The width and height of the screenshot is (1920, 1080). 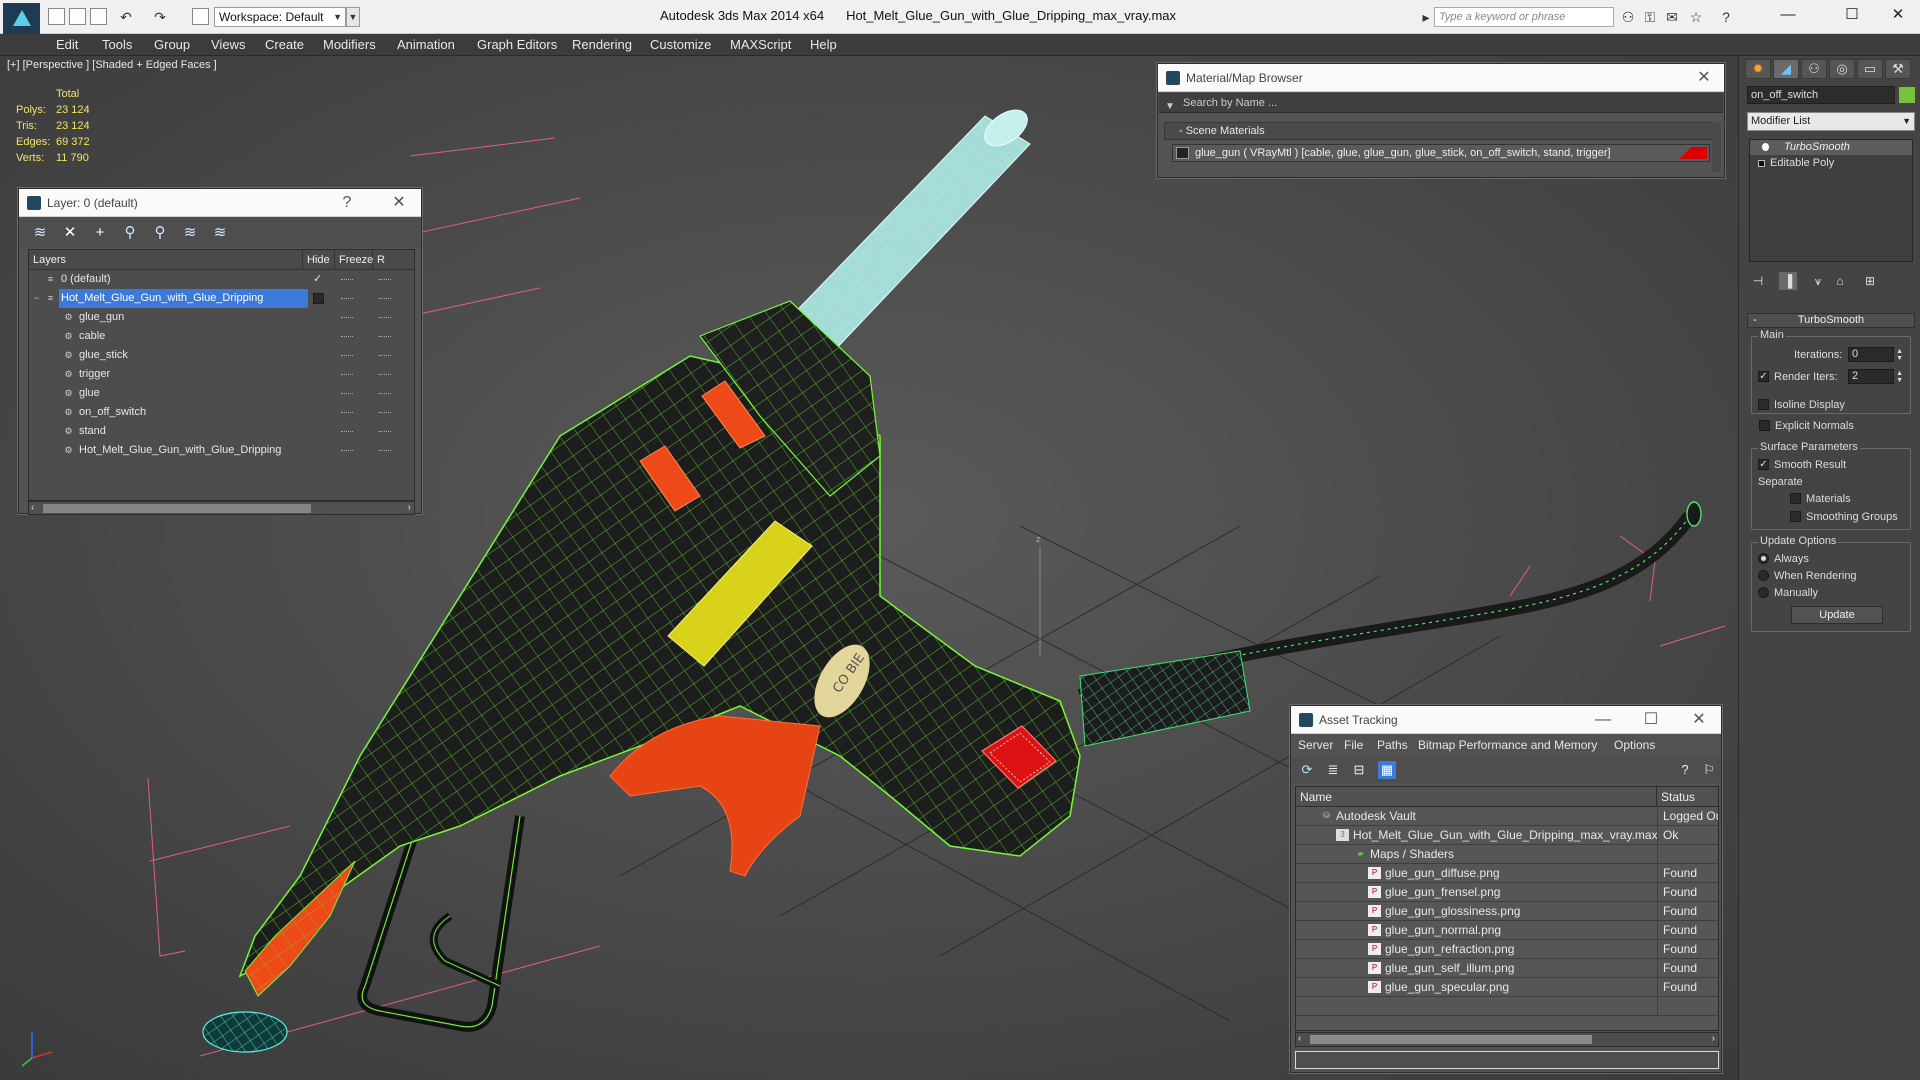 I want to click on open-file-icon, so click(x=77, y=16).